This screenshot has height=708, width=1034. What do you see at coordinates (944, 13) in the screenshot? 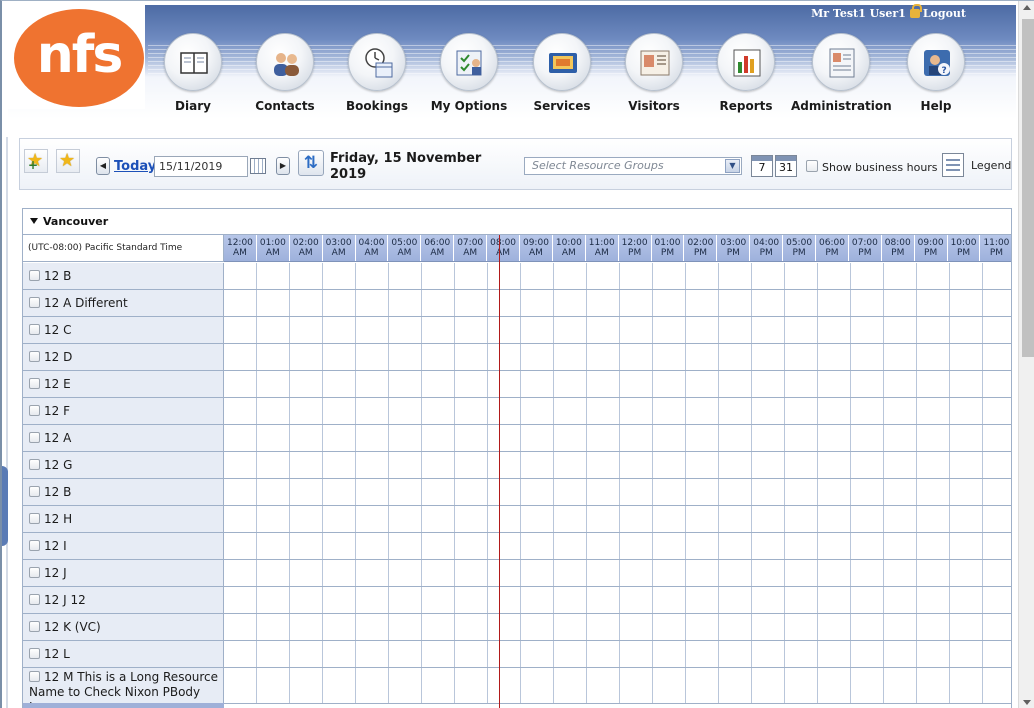
I see `logout-link: Logout` at bounding box center [944, 13].